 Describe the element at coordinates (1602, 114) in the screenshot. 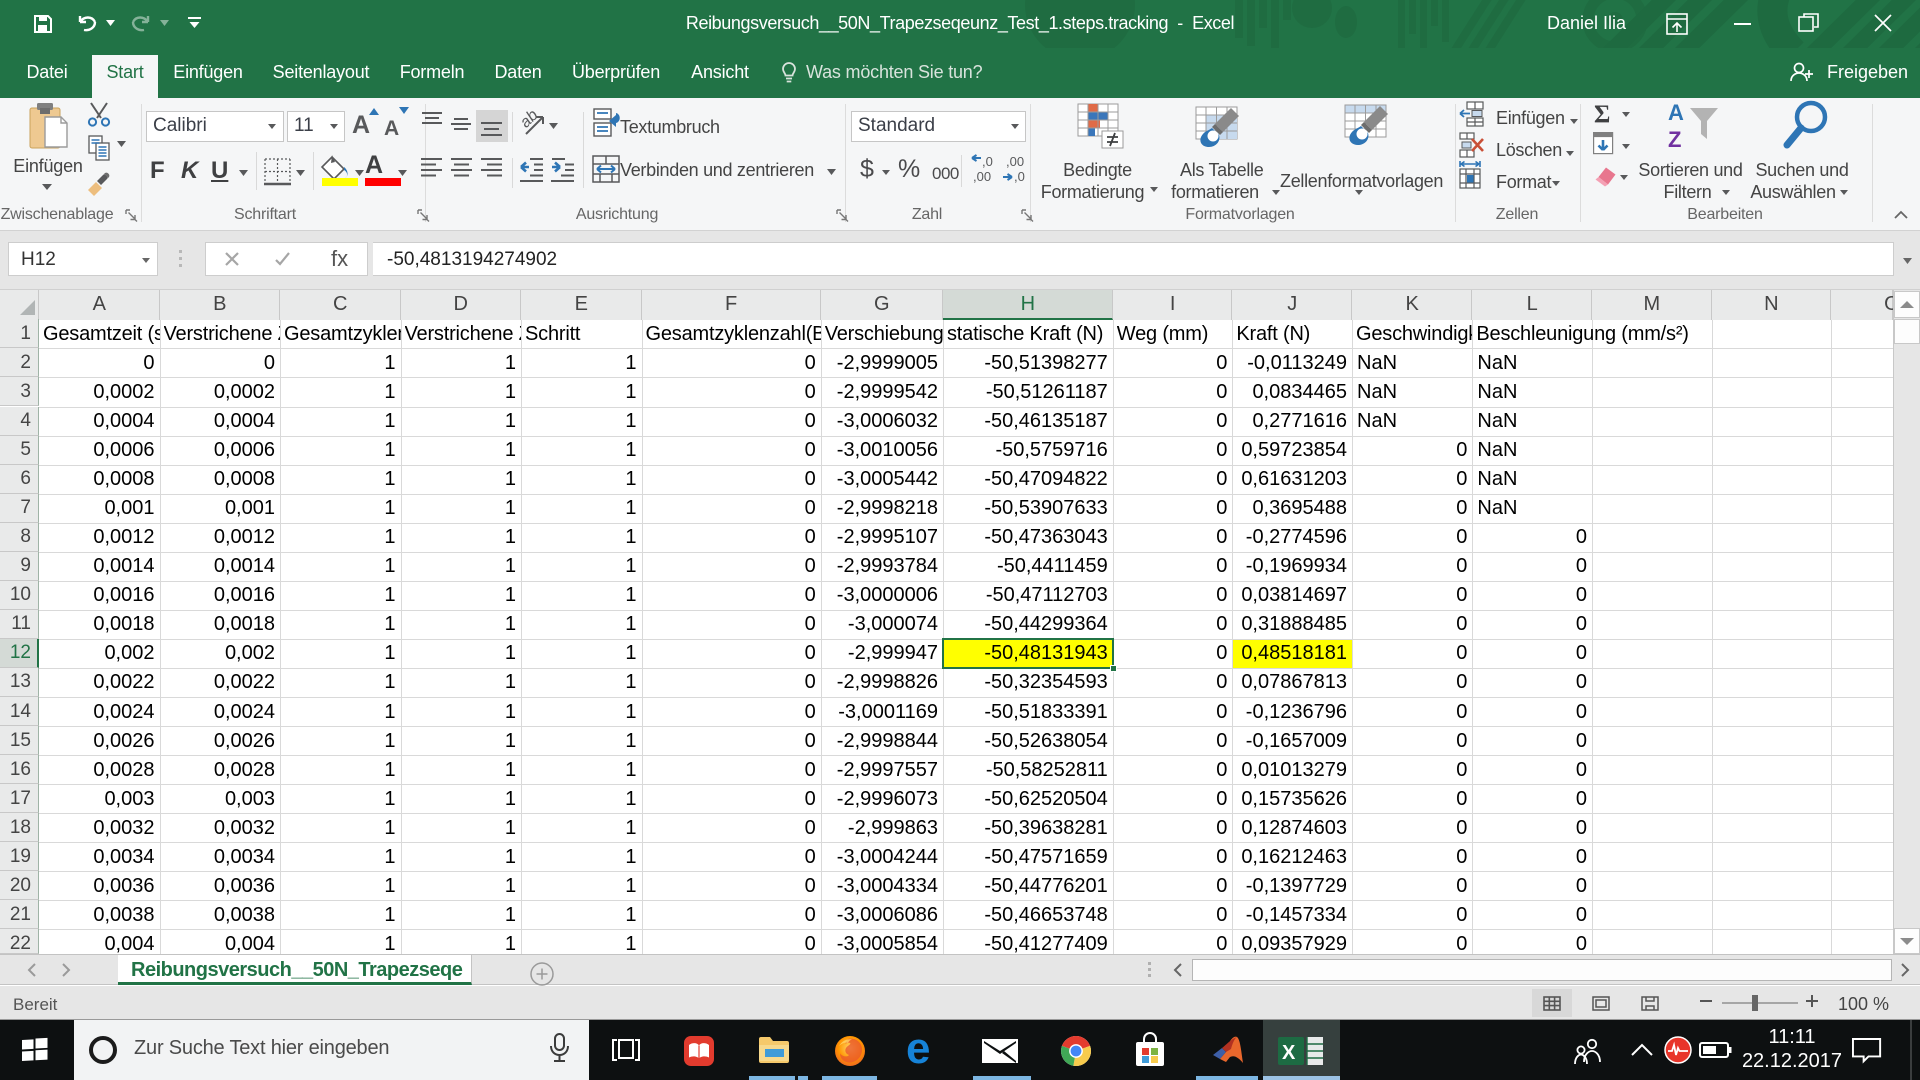

I see `svg-text: Σ` at that location.